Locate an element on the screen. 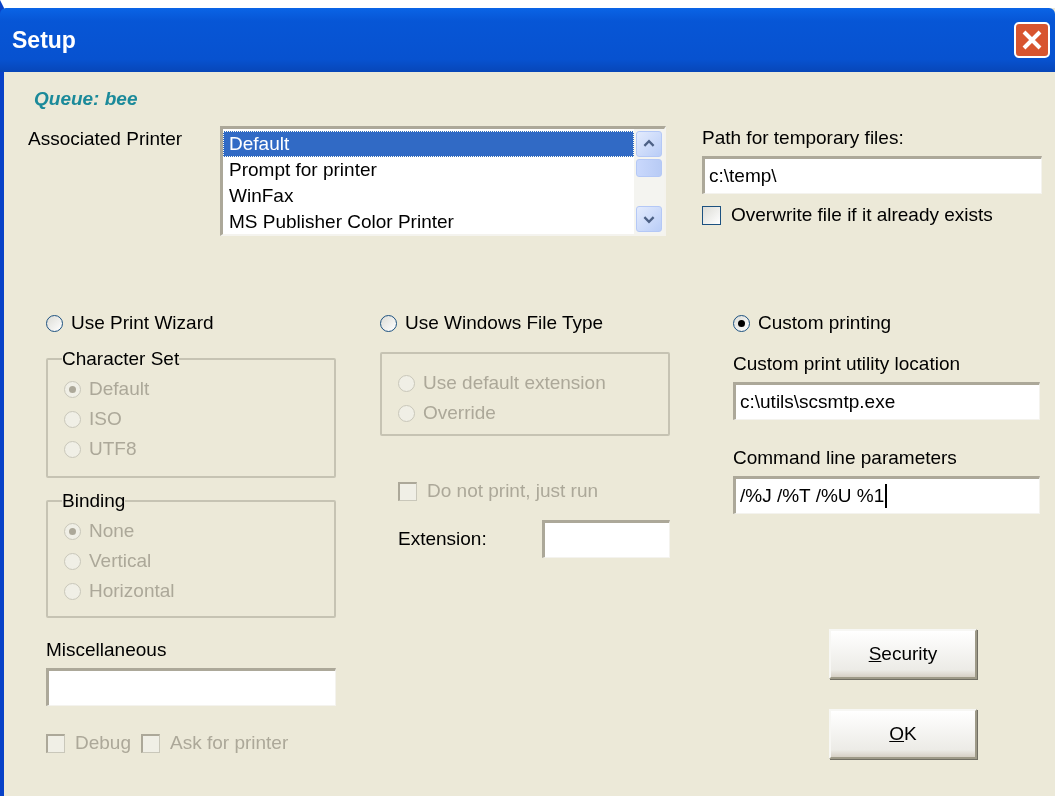 Image resolution: width=1055 pixels, height=796 pixels. text-field: c:\temp\ is located at coordinates (872, 175).